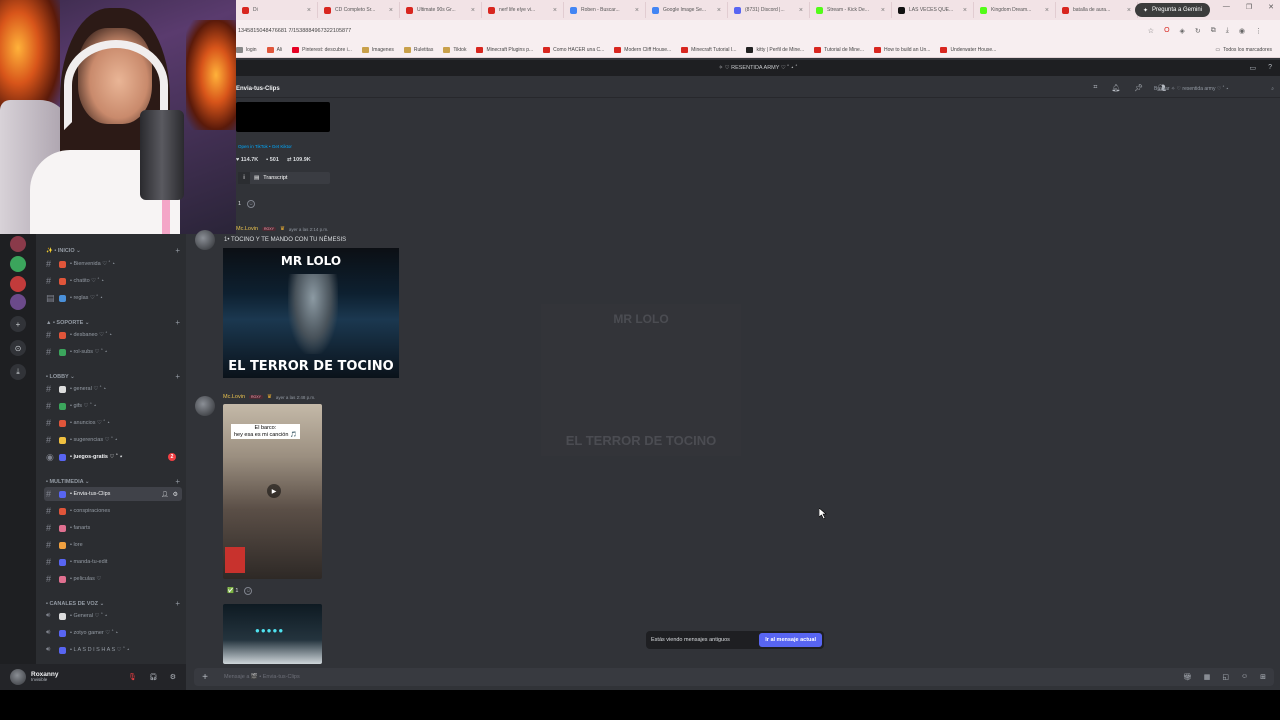  Describe the element at coordinates (1015, 10) in the screenshot. I see `browser-tab: Kingdom Dream... ×` at that location.